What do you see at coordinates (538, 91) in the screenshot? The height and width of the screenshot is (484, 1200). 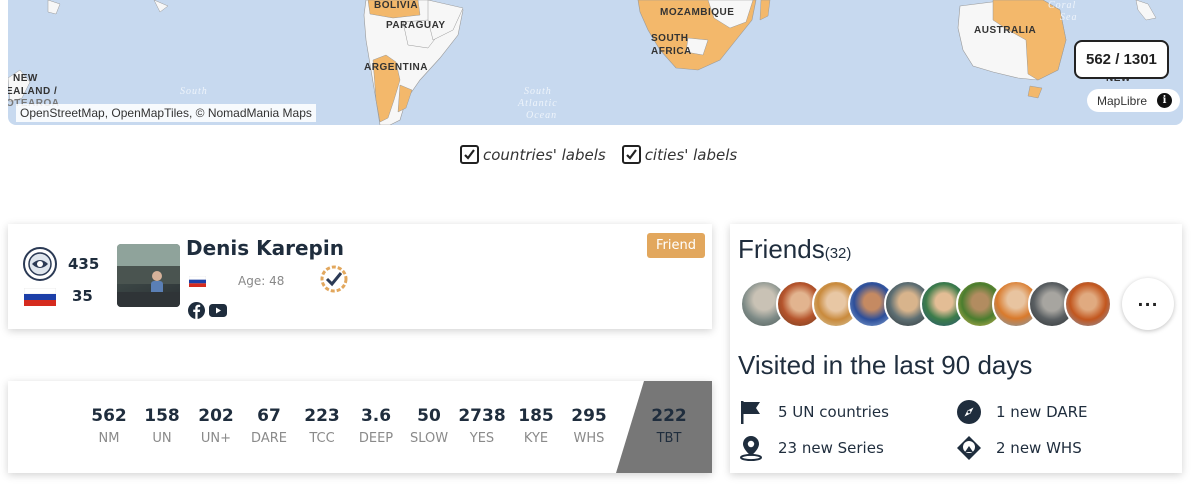 I see `ocean-label-south-atlantic-1: South` at bounding box center [538, 91].